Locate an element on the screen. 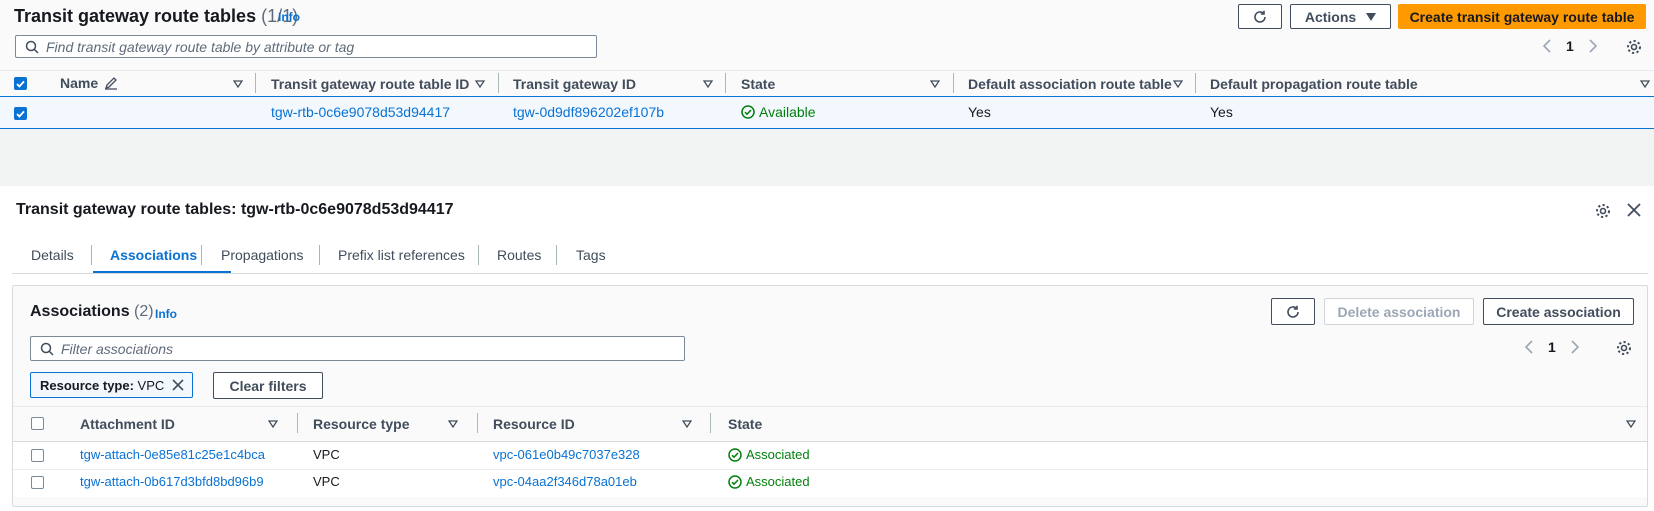 This screenshot has width=1654, height=511. clear-filters-button: Clear filters is located at coordinates (268, 385).